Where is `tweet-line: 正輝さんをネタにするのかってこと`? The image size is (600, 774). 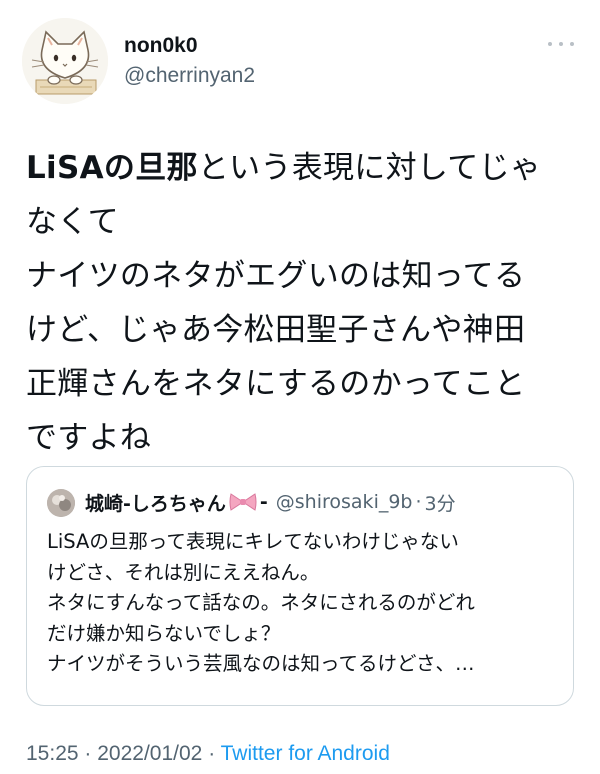
tweet-line: 正輝さんをネタにするのかってこと is located at coordinates (276, 384).